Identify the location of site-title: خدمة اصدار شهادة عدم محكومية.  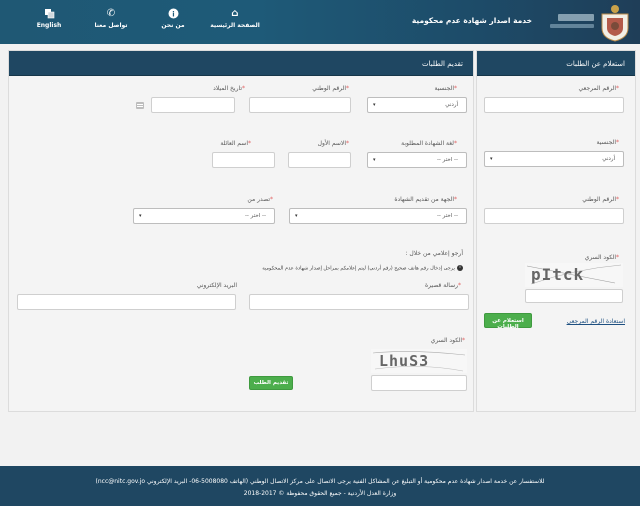
(471, 20).